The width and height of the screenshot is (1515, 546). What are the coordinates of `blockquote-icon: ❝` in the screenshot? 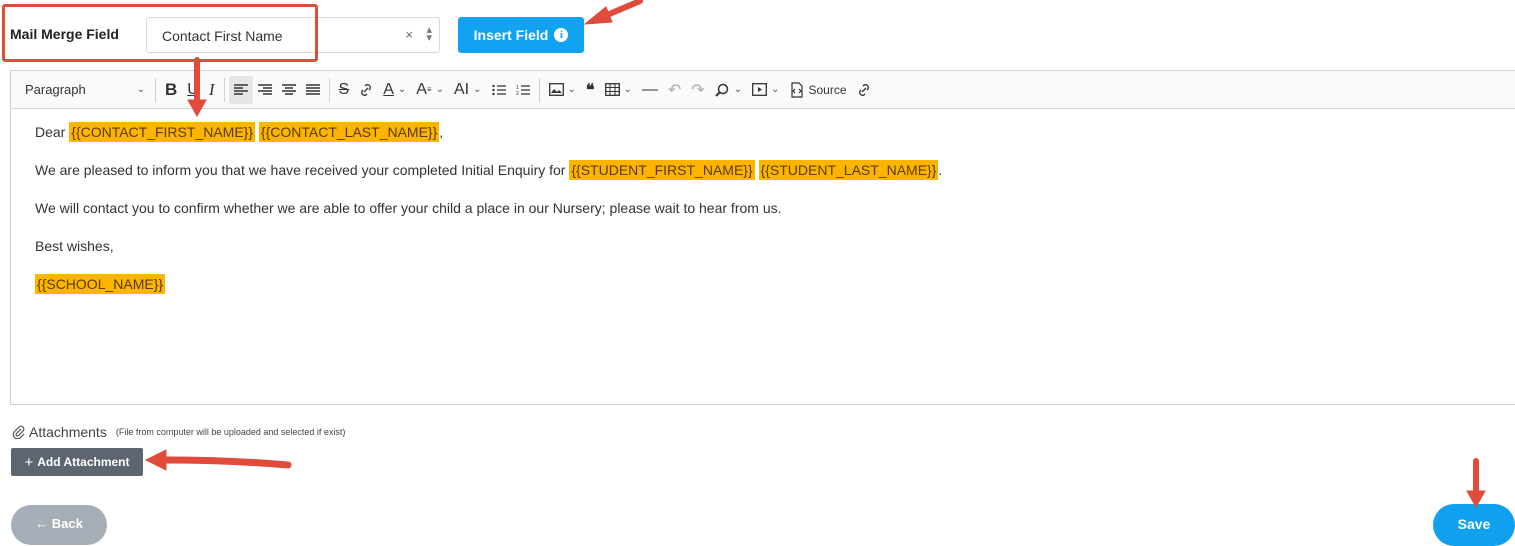 It's located at (590, 90).